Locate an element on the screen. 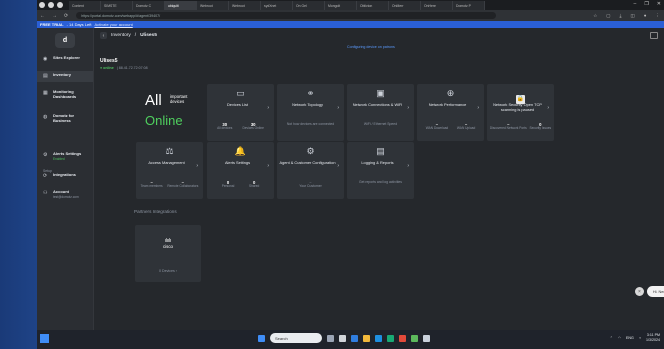  wifi-icon: ◠ is located at coordinates (619, 338).